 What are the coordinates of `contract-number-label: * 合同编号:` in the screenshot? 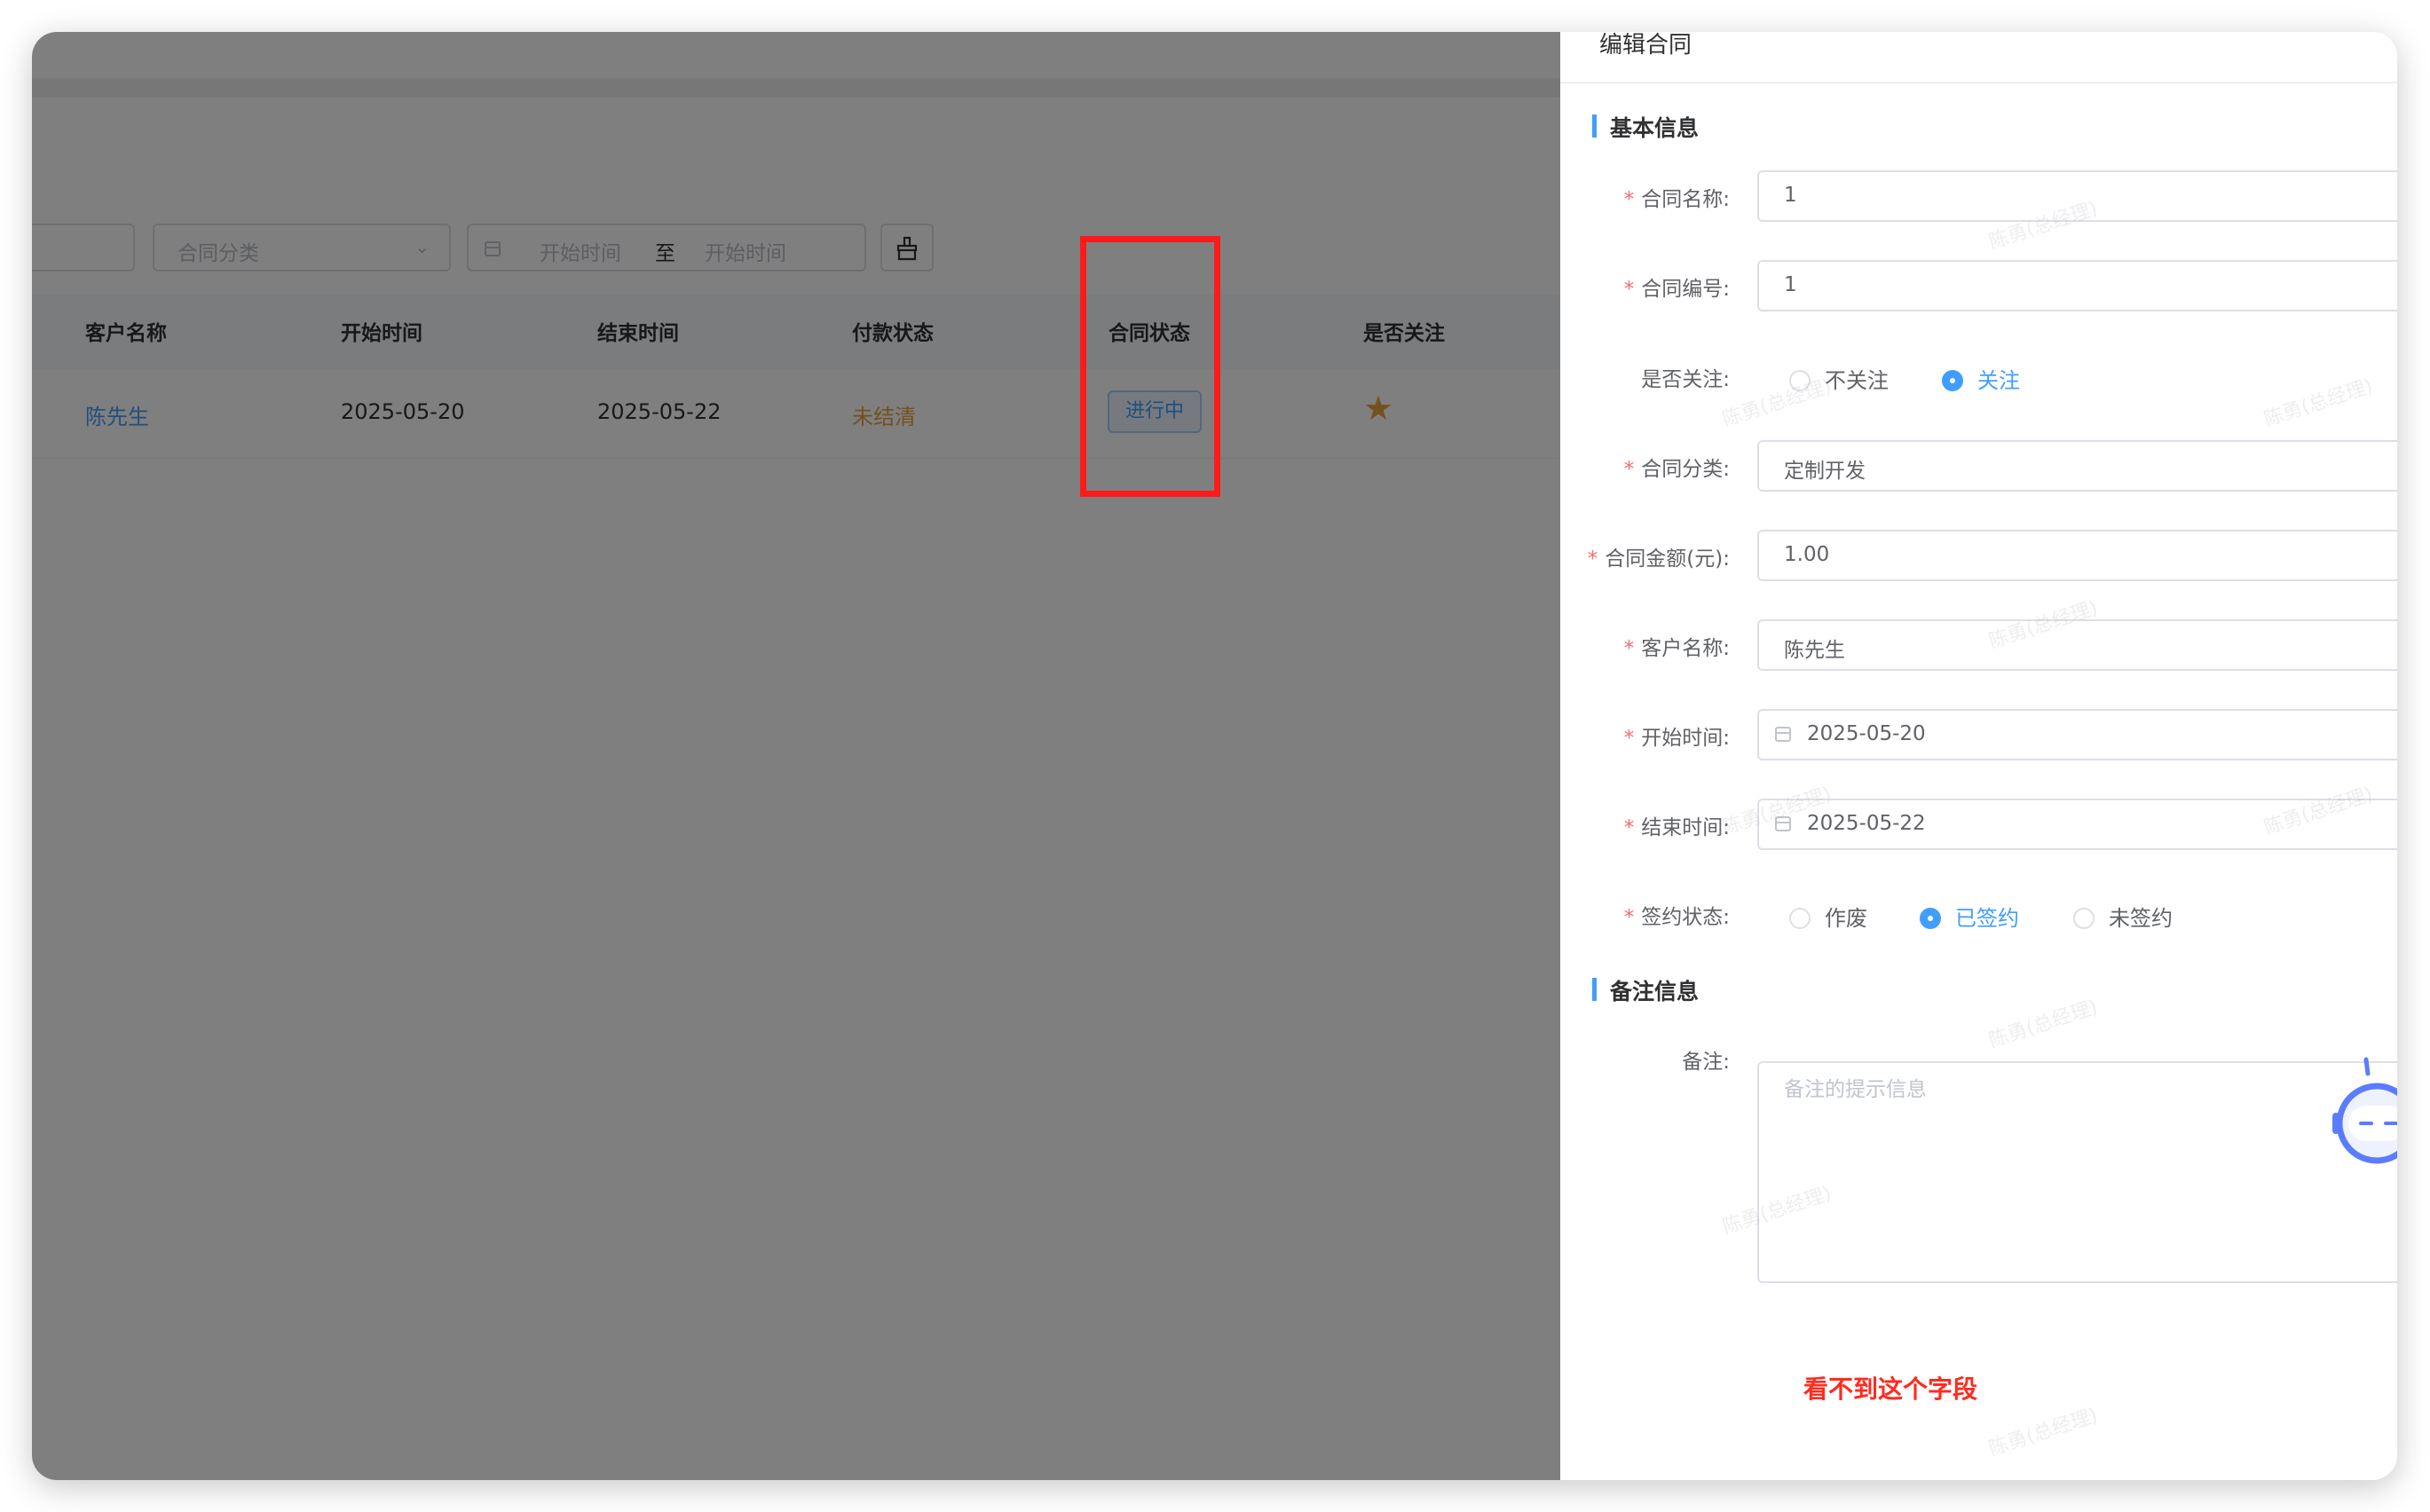 It's located at (1676, 289).